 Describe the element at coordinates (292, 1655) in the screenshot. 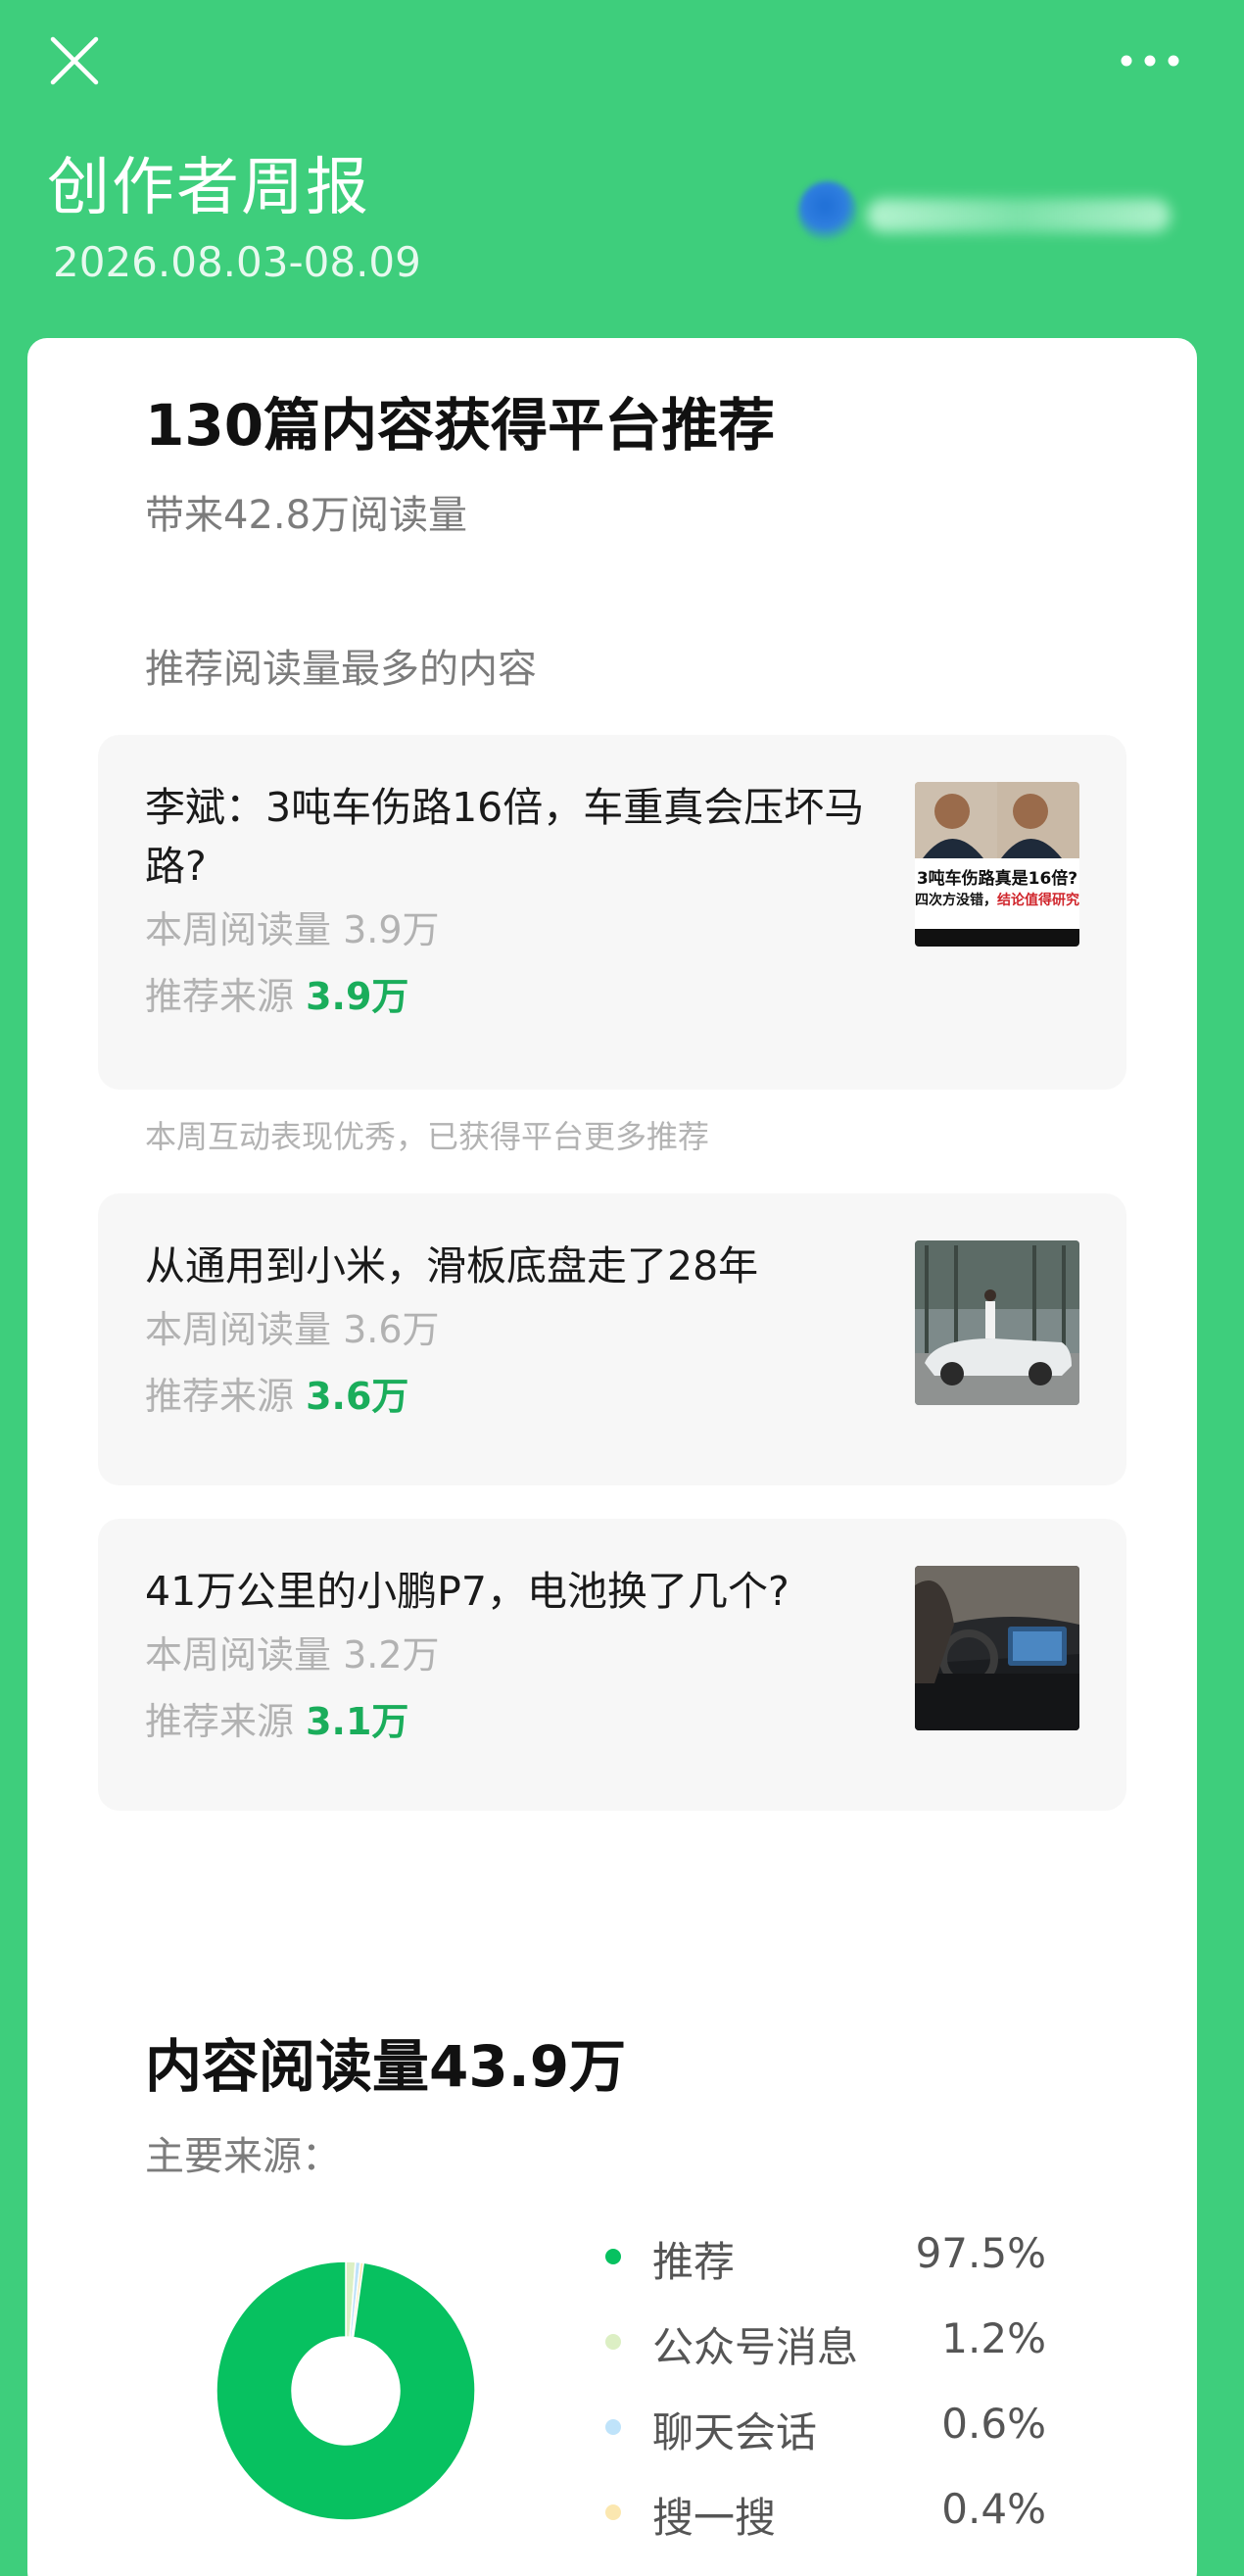

I see `weekly-reads: 本周阅读量 3.2万` at that location.